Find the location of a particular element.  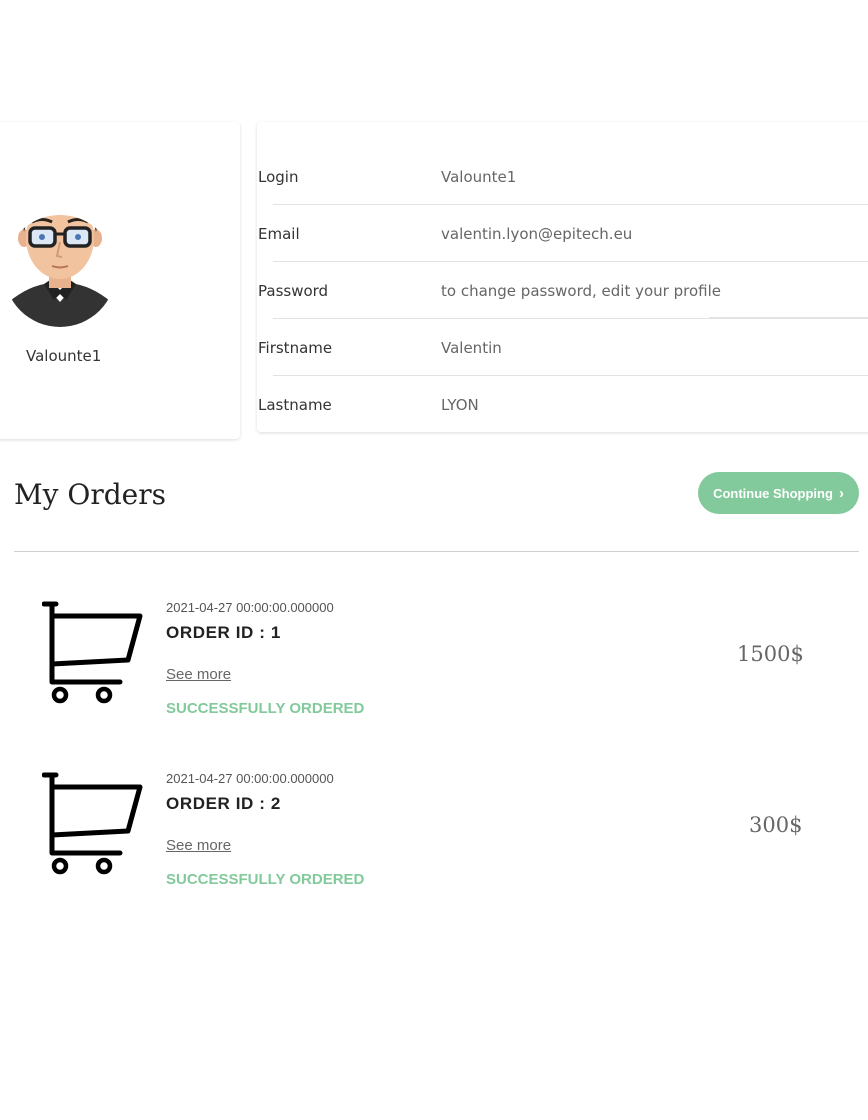

order-price: 300$ is located at coordinates (776, 825).